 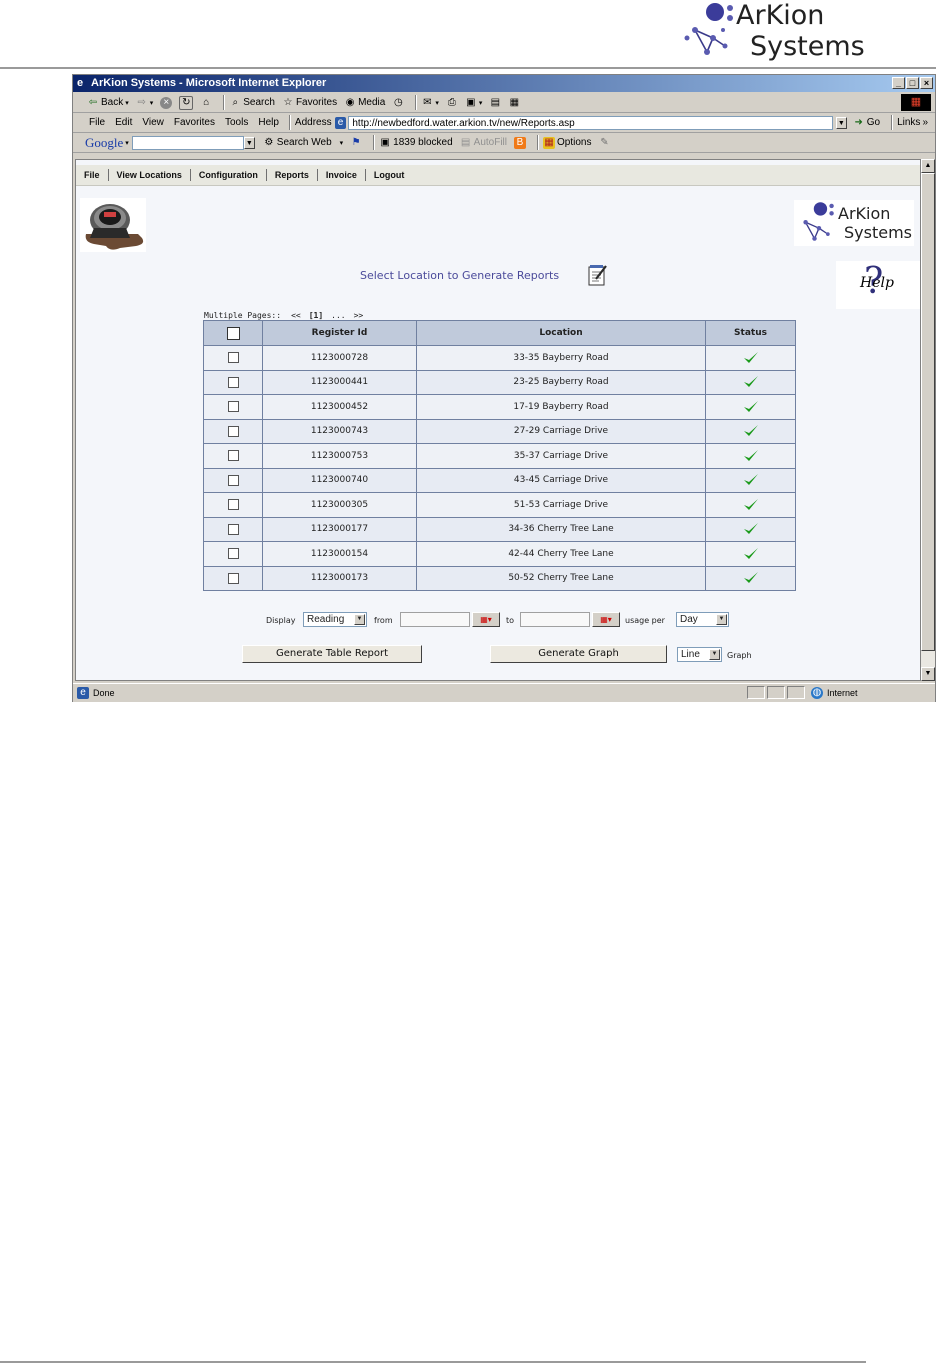 I want to click on display-select: Reading ▼, so click(x=335, y=619).